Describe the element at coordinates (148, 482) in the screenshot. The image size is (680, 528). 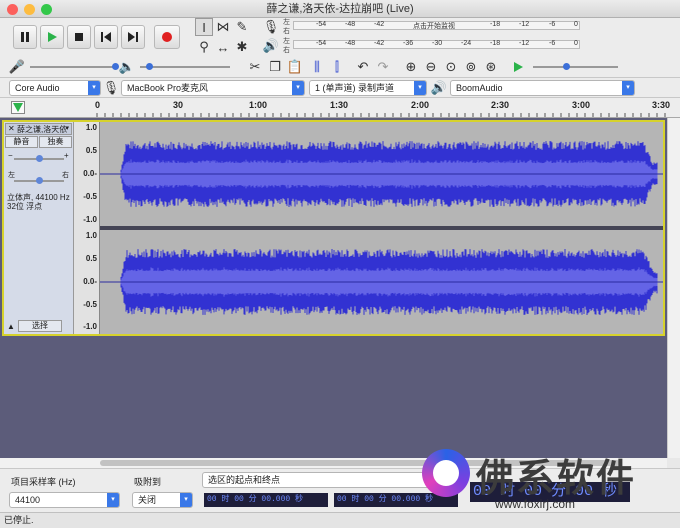
I see `snap-to-label: 吸附到` at that location.